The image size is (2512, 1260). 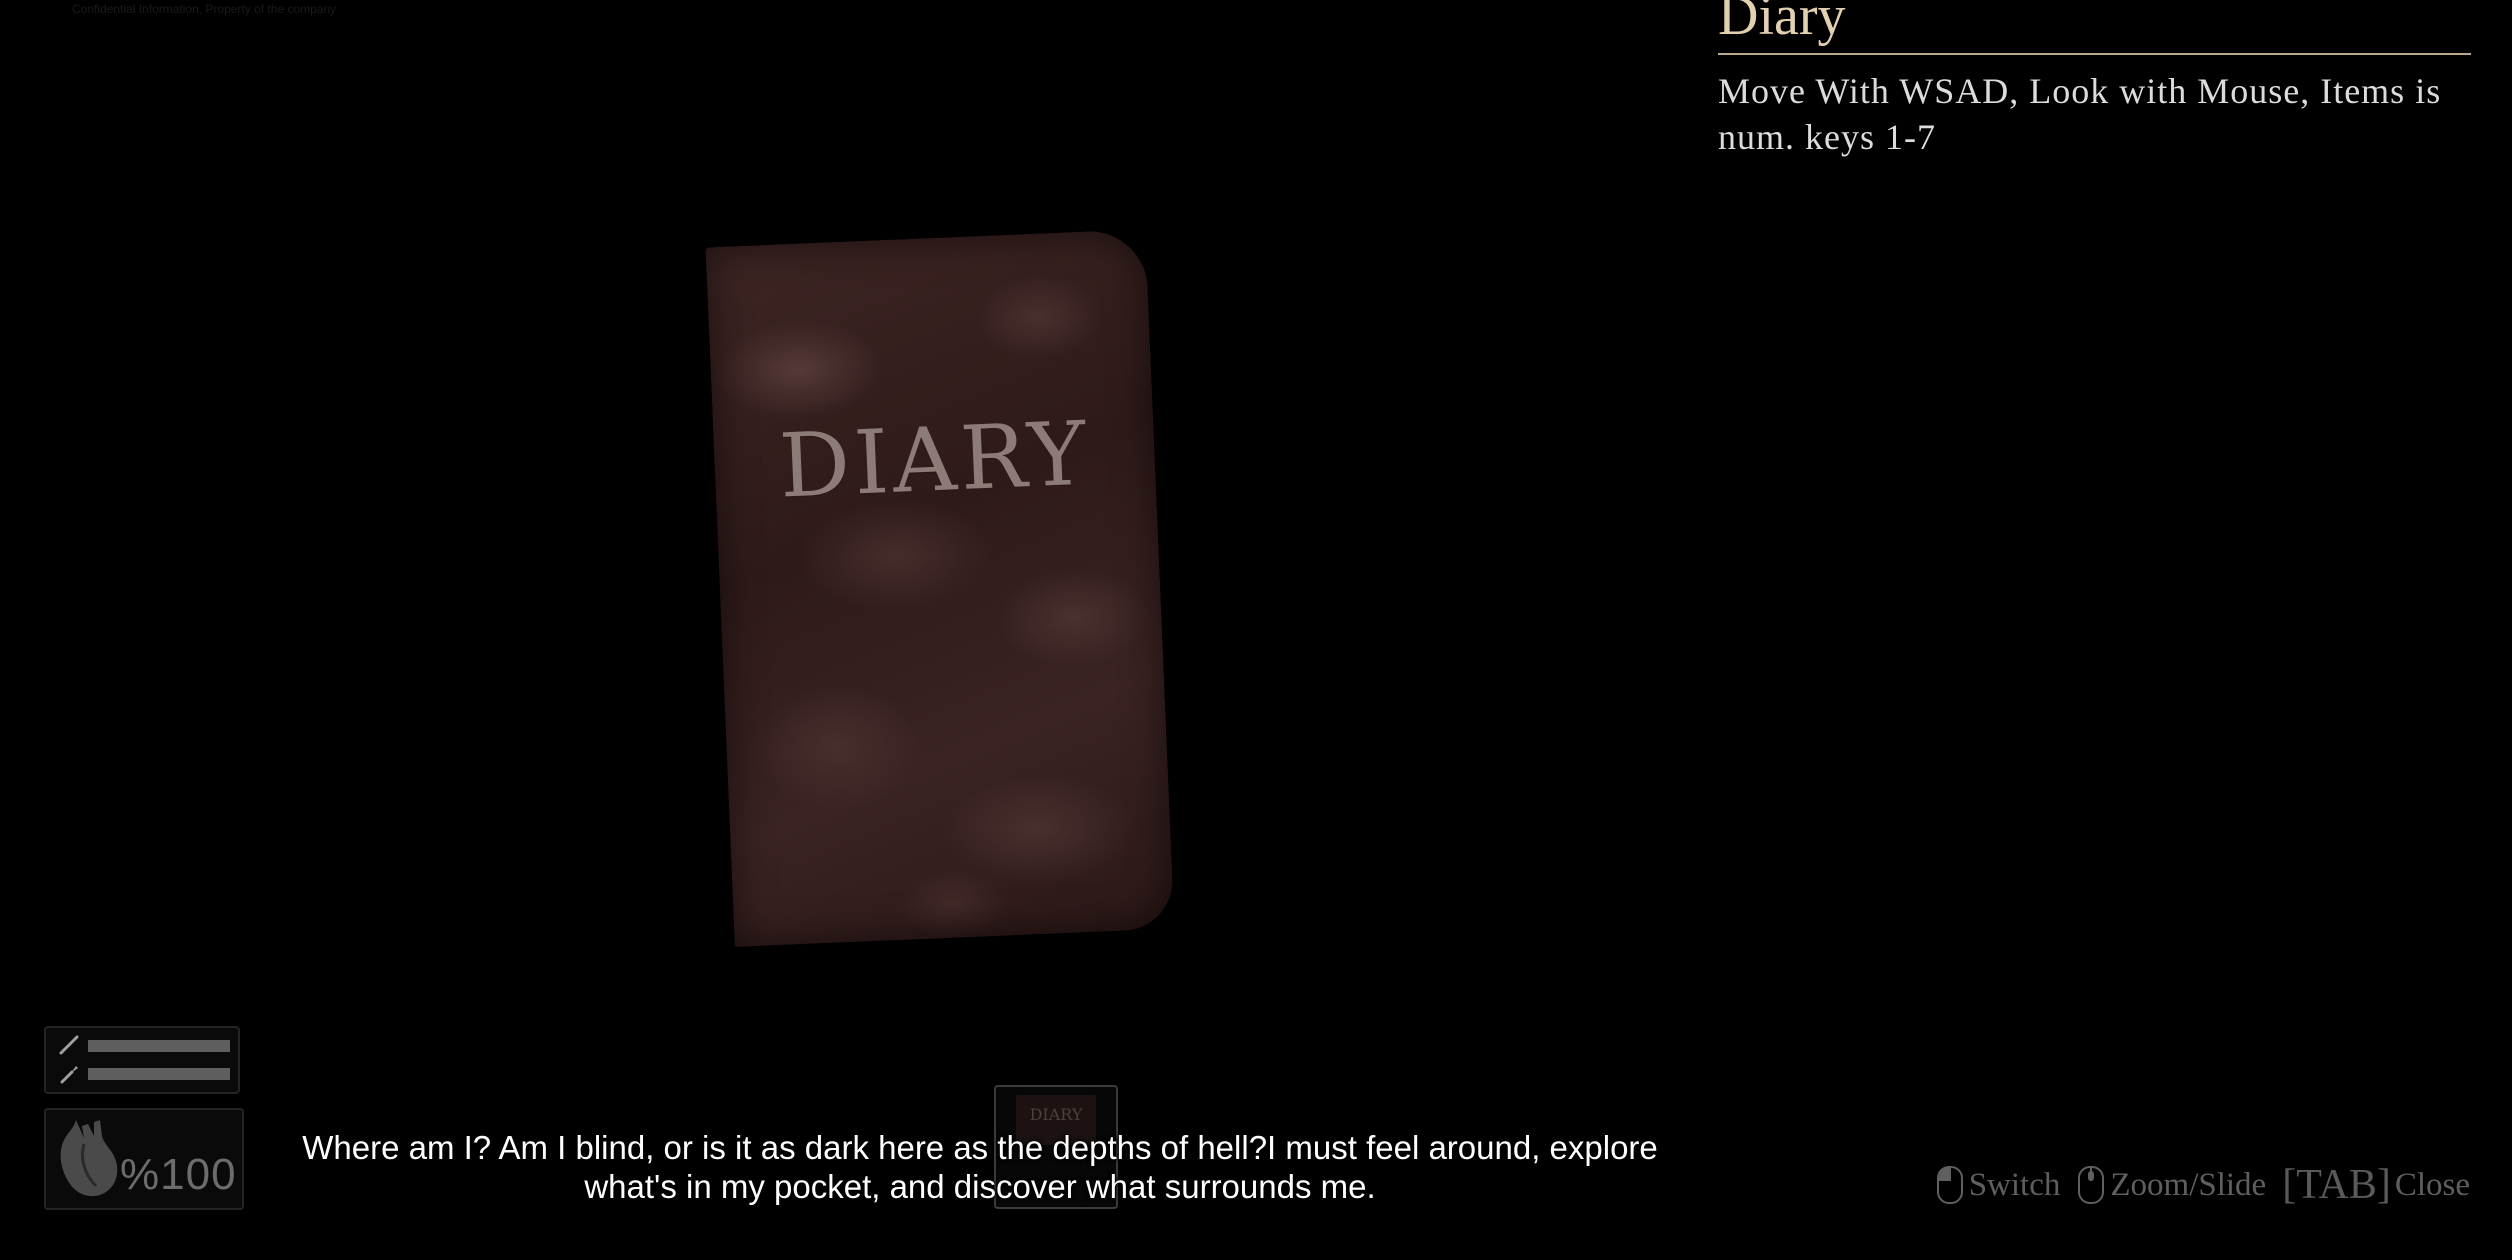 I want to click on item-viewer: DIARY, so click(x=960, y=590).